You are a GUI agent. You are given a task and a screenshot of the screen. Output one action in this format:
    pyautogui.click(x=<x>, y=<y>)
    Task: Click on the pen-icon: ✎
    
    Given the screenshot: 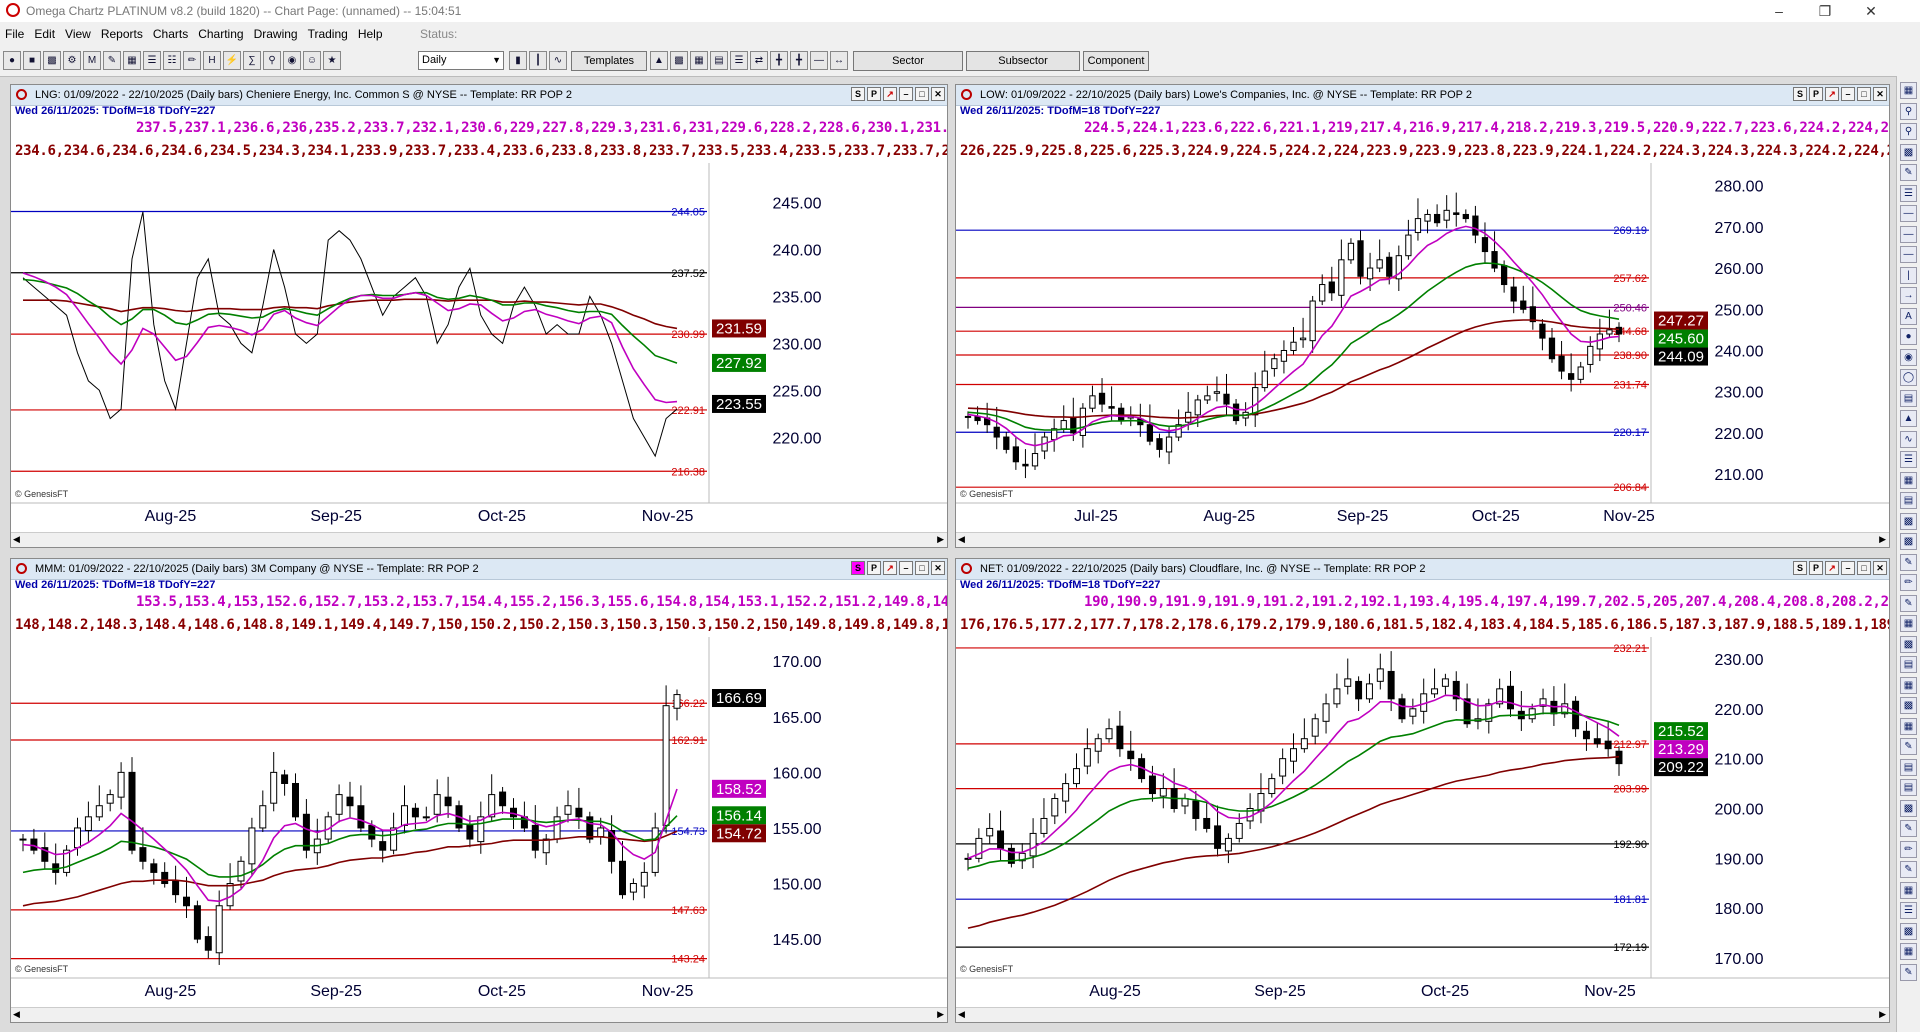 What is the action you would take?
    pyautogui.click(x=1908, y=562)
    